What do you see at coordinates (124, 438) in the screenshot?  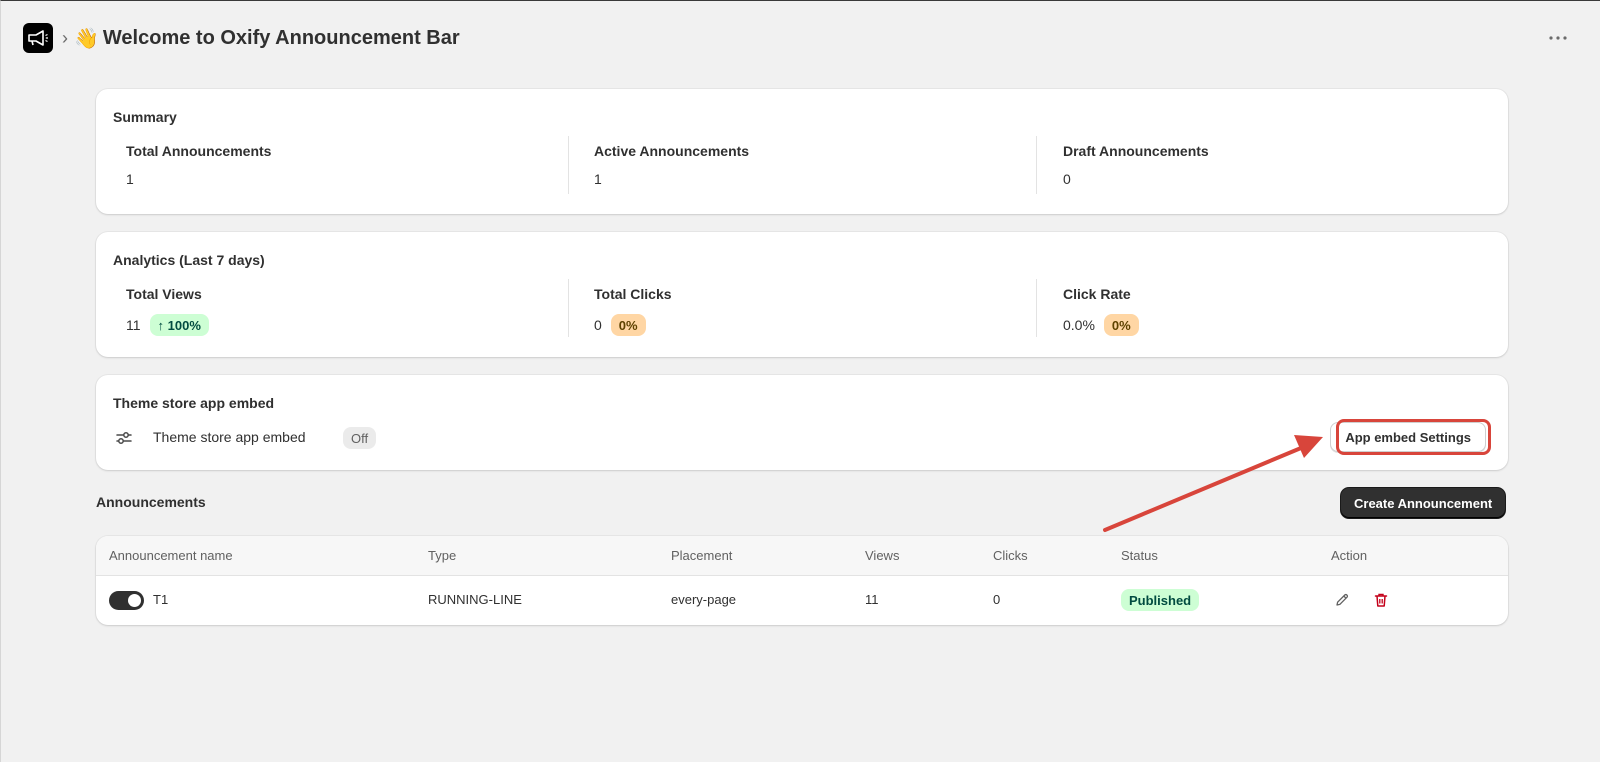 I see `sliders-icon` at bounding box center [124, 438].